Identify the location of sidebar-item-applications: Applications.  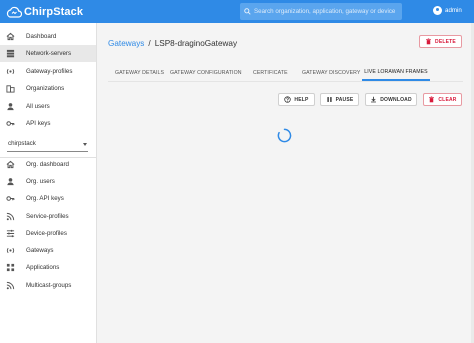
(48, 267).